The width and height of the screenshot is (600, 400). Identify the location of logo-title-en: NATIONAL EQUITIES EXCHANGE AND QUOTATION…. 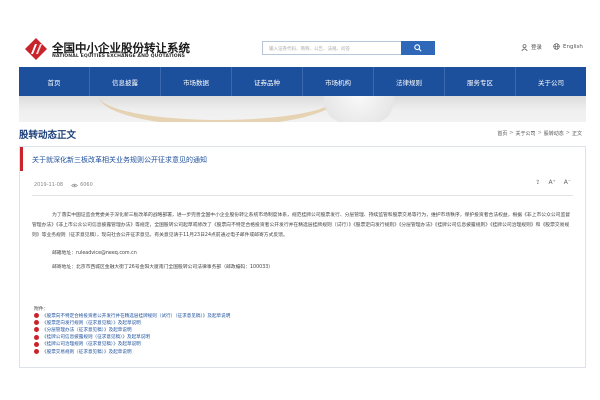
(119, 56).